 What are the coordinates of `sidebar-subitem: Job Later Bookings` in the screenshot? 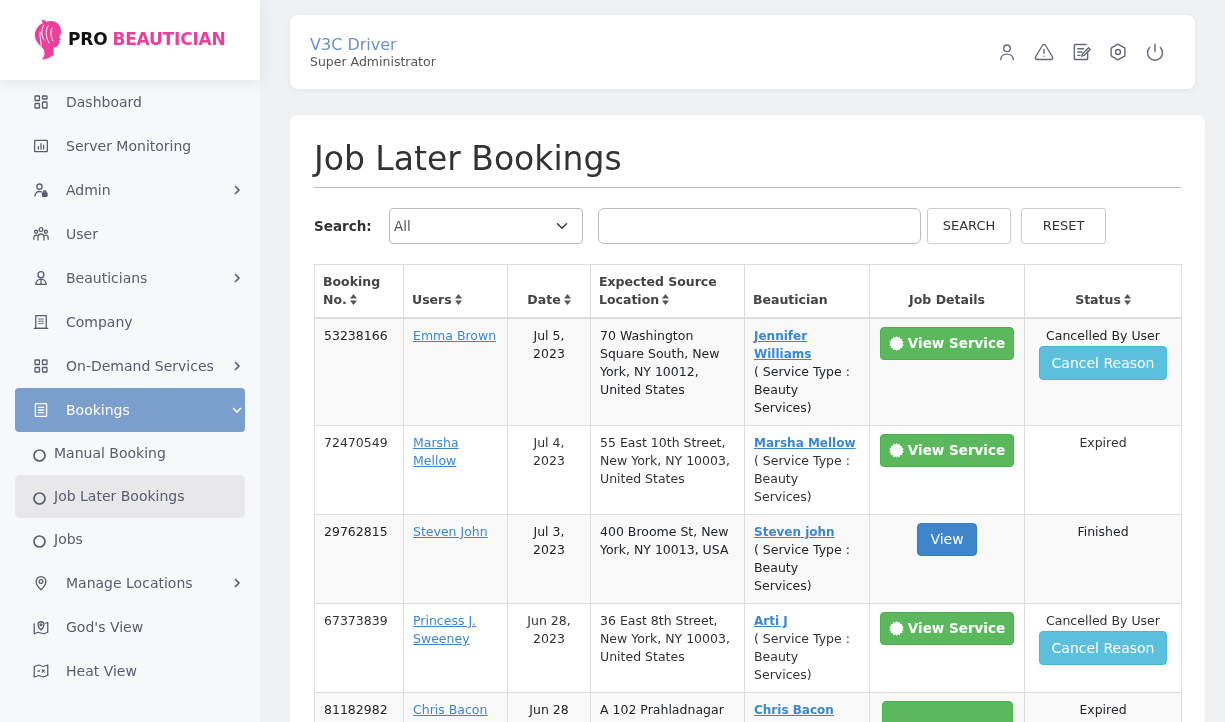 It's located at (130, 496).